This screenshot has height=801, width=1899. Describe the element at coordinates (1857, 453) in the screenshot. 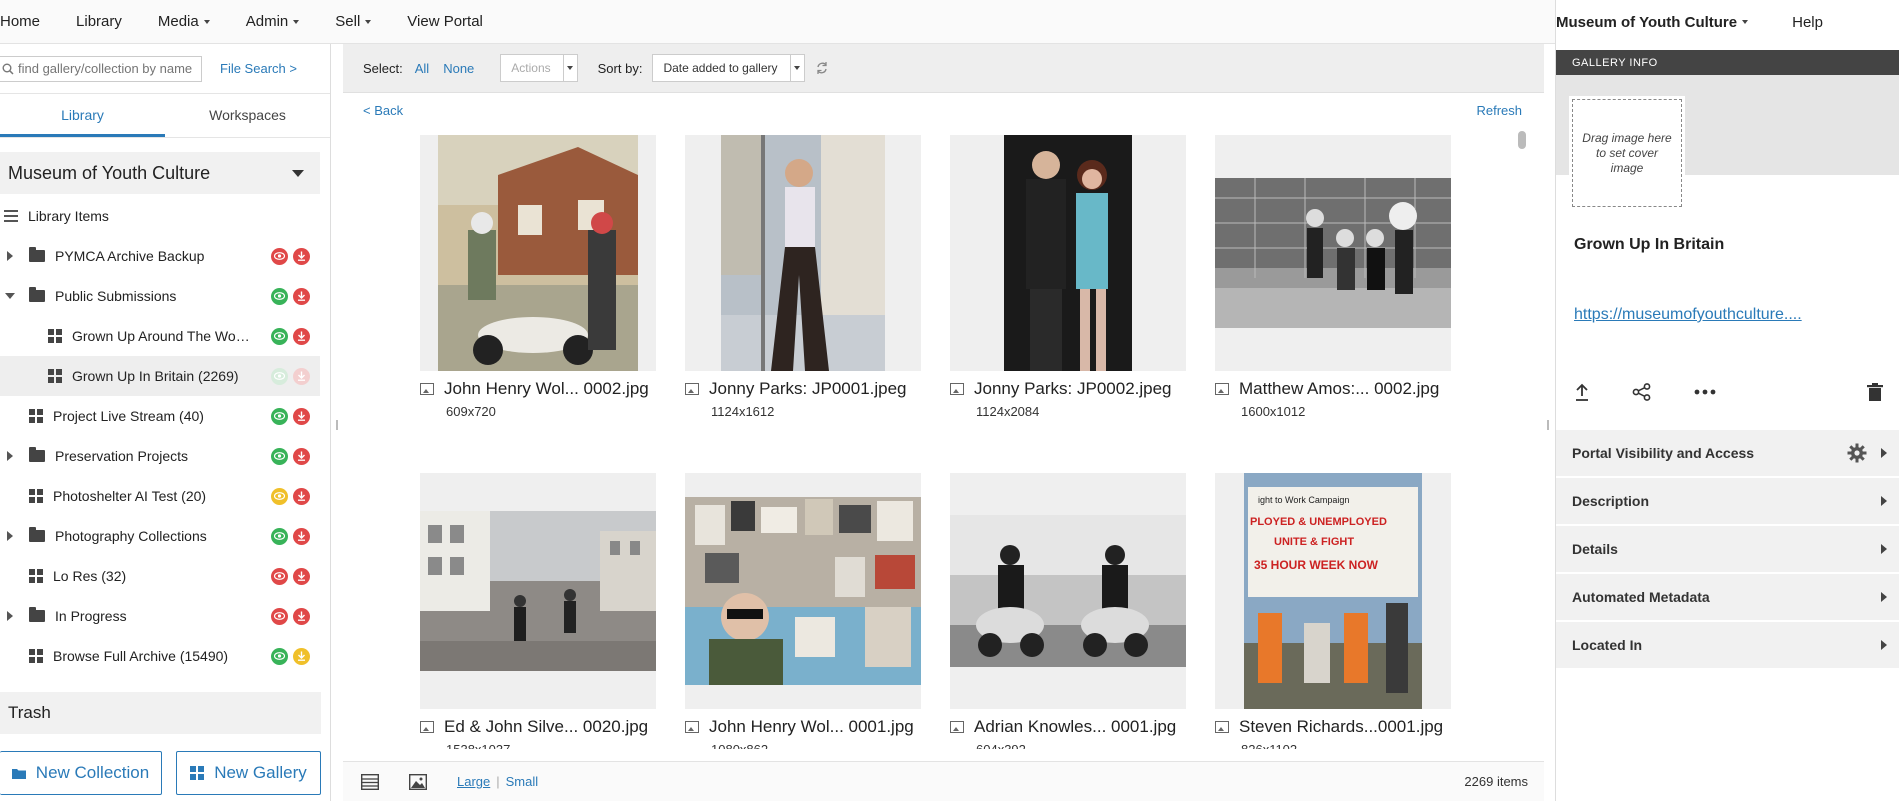

I see `gear-icon` at that location.